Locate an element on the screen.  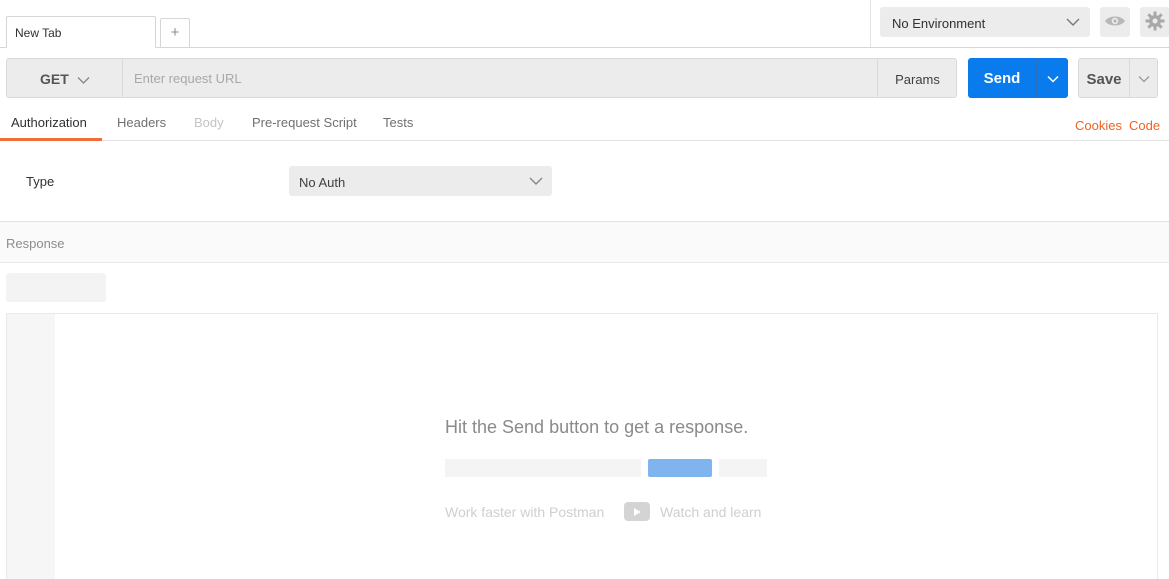
tab-tests: Tests is located at coordinates (398, 122).